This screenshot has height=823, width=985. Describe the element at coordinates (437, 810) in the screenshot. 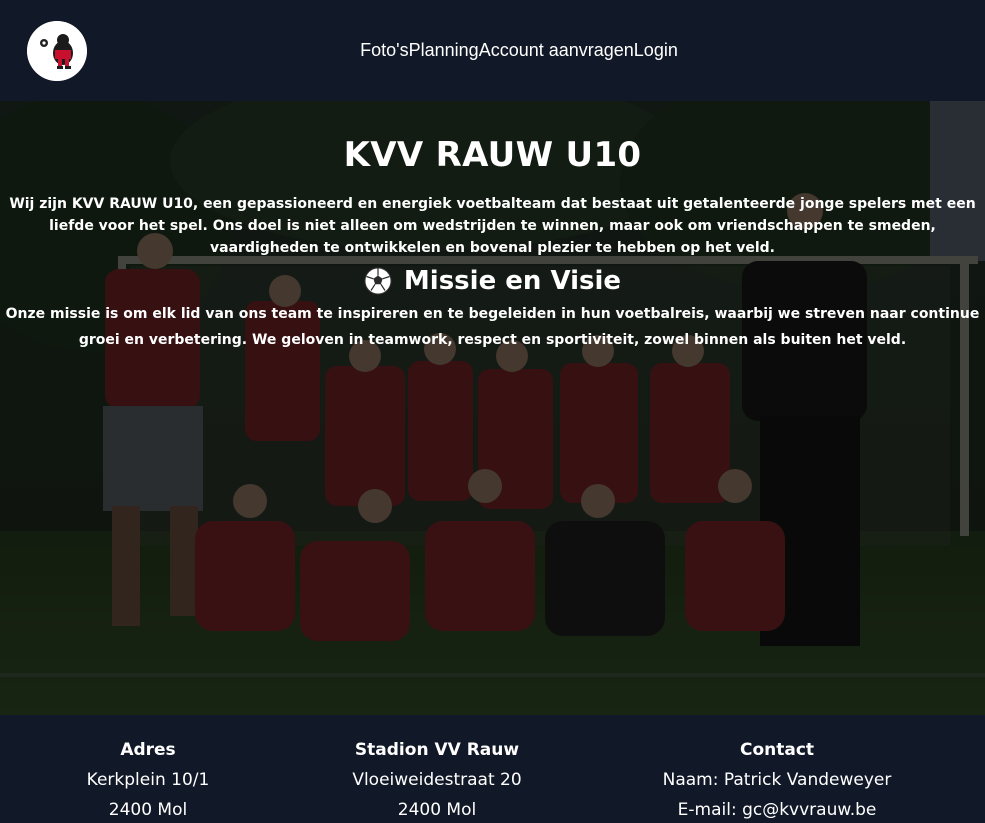

I see `stadium-line2: 2400 Mol` at that location.